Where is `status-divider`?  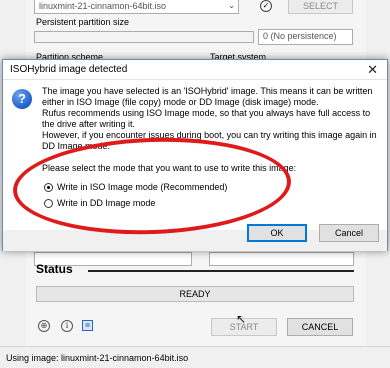
status-divider is located at coordinates (221, 271).